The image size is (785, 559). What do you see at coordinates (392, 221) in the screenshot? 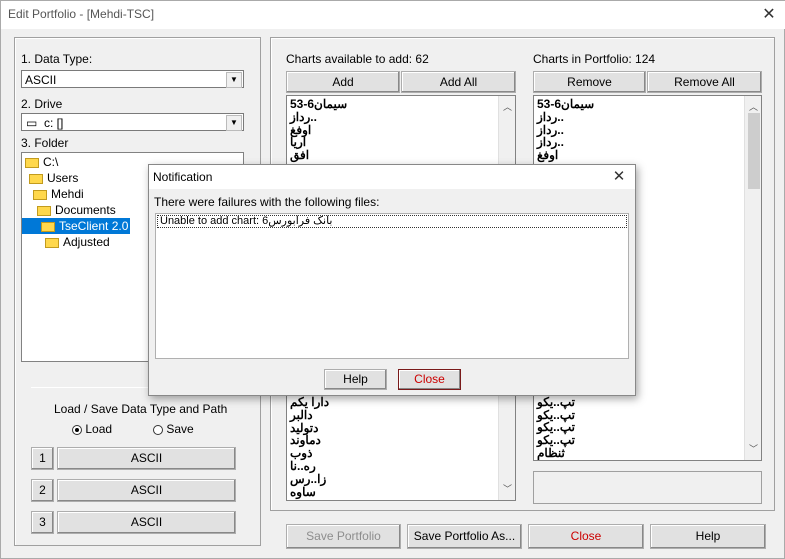
I see `failure-item: Unable to add chart: بانک فرابورس6` at bounding box center [392, 221].